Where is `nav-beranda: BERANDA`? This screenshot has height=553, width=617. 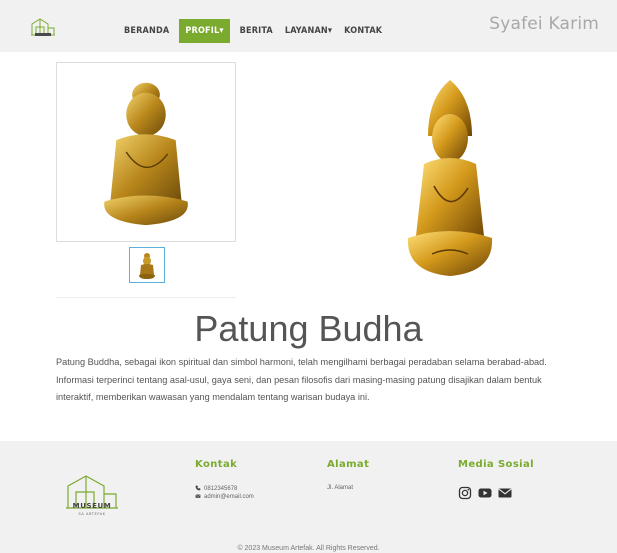 nav-beranda: BERANDA is located at coordinates (146, 31).